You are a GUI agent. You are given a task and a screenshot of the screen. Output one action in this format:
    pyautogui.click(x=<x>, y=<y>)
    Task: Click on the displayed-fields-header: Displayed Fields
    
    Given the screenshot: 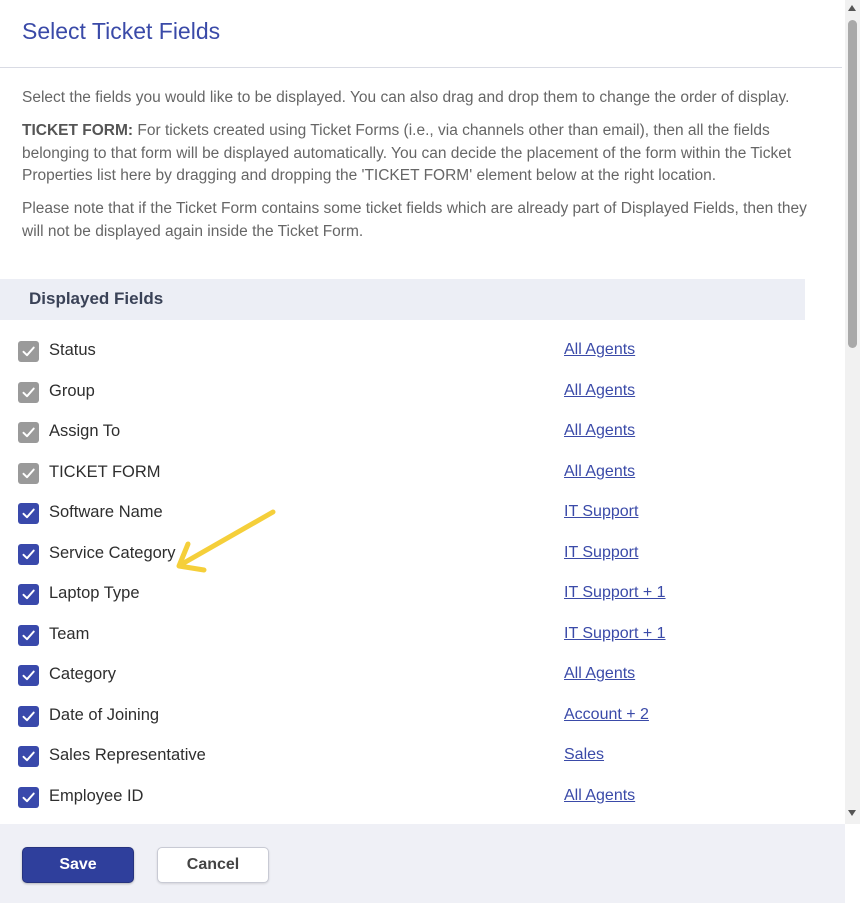 What is the action you would take?
    pyautogui.click(x=402, y=299)
    